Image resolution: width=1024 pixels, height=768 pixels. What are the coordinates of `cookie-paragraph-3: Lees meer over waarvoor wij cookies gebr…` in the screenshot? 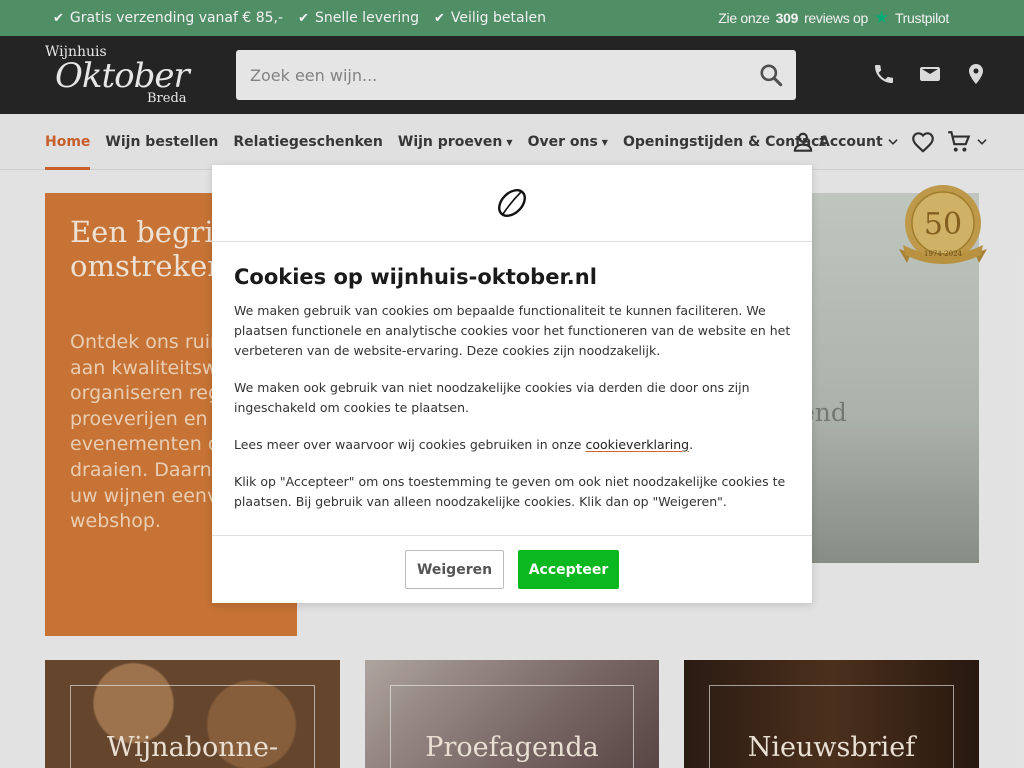 It's located at (514, 445).